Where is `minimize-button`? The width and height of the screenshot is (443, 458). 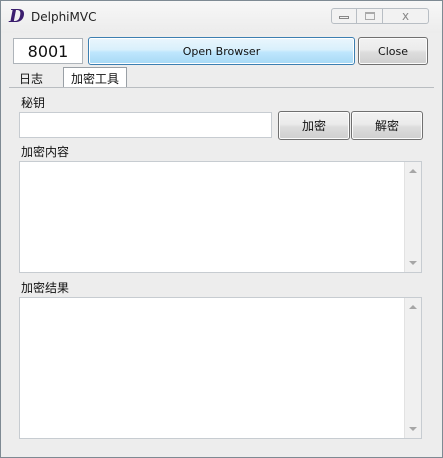
minimize-button is located at coordinates (344, 16).